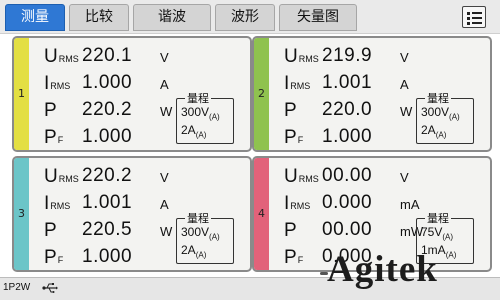 Image resolution: width=500 pixels, height=300 pixels. I want to click on current-unit: mA, so click(410, 204).